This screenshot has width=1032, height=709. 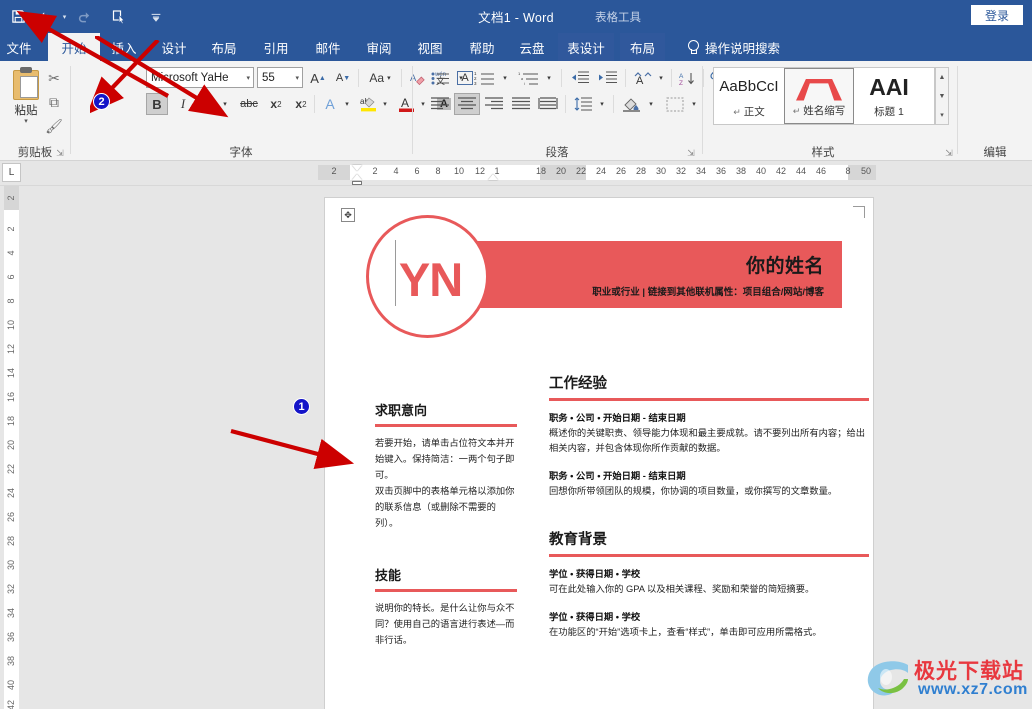 I want to click on paste-button: 粘贴 ▾, so click(x=26, y=96).